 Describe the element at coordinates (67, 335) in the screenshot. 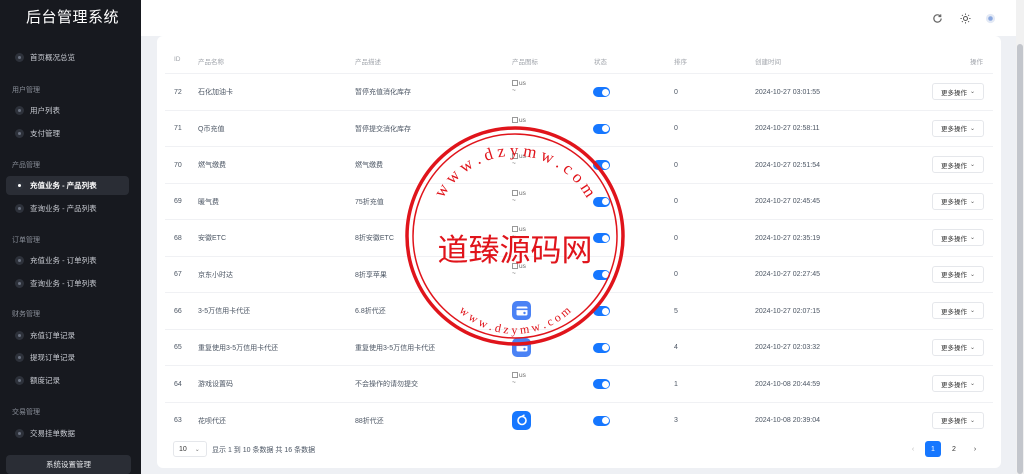

I see `sidebar-item-recharge-records: 充值订单记录` at that location.